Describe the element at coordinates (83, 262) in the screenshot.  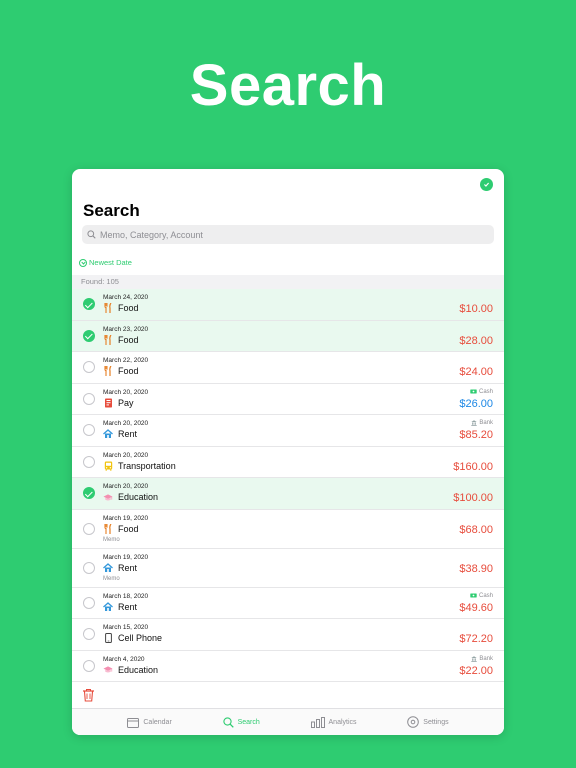
I see `sort-chevron-icon` at that location.